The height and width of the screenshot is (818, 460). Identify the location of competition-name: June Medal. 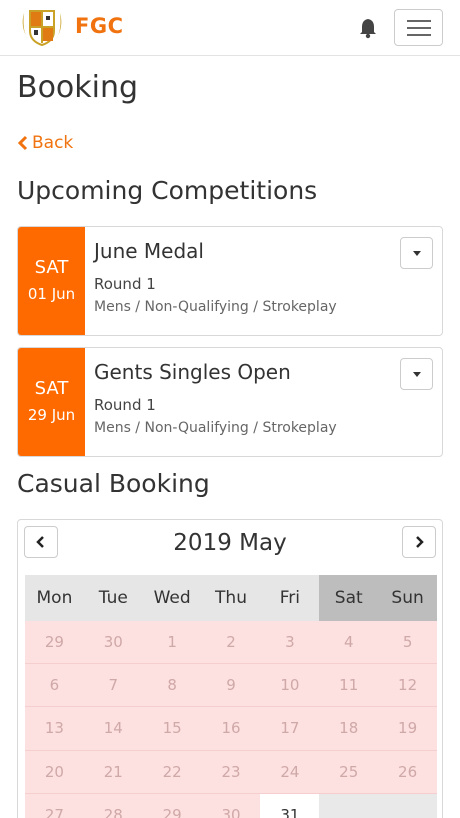
(149, 251).